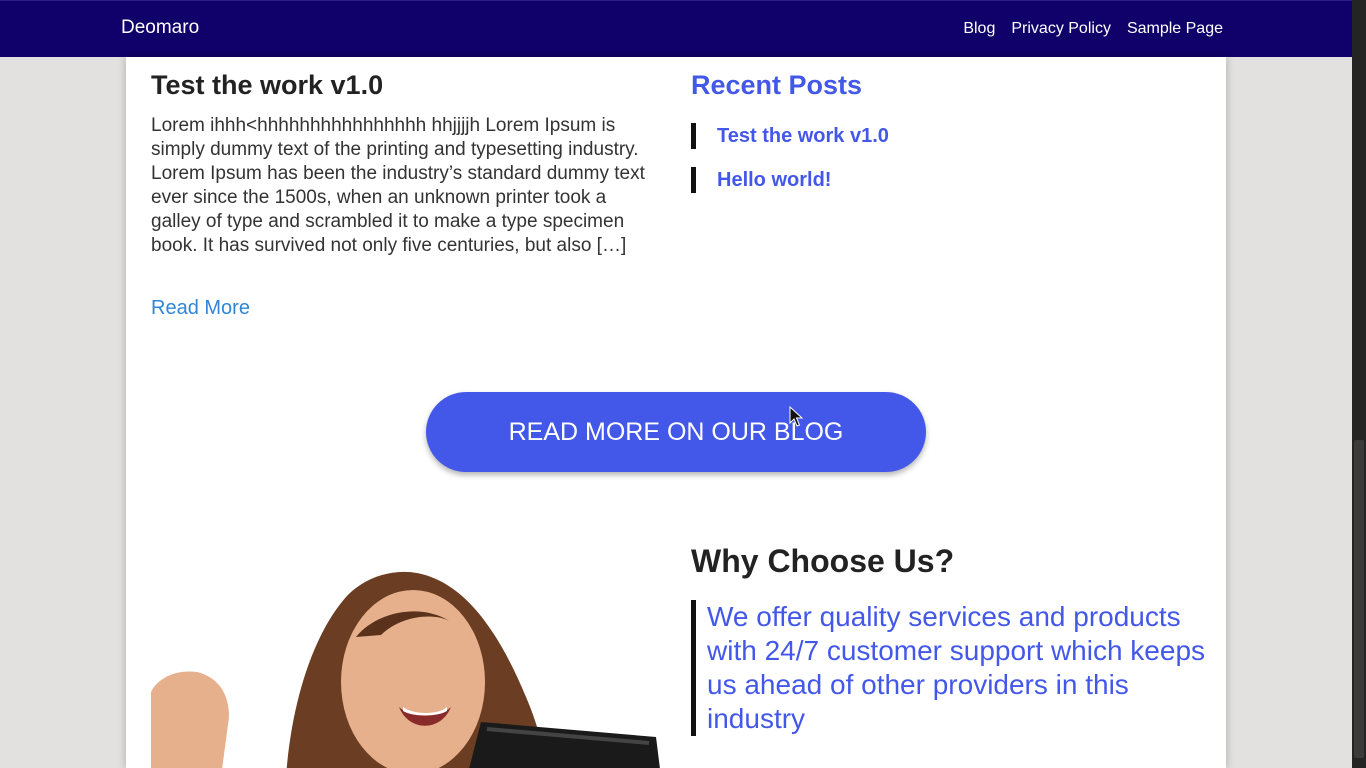  Describe the element at coordinates (676, 432) in the screenshot. I see `read-more-blog-button: READ MORE ON OUR BLOG` at that location.